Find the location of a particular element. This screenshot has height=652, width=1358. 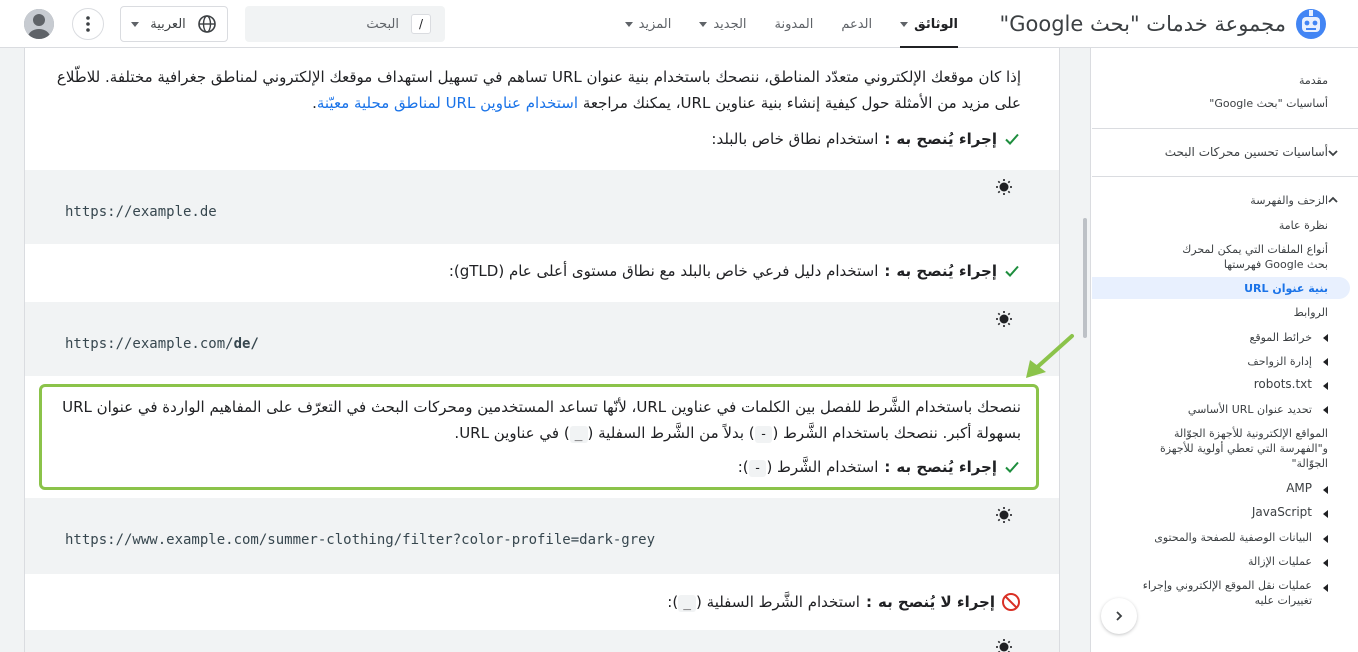

sidebar-item-links: الروابط is located at coordinates (1218, 312).